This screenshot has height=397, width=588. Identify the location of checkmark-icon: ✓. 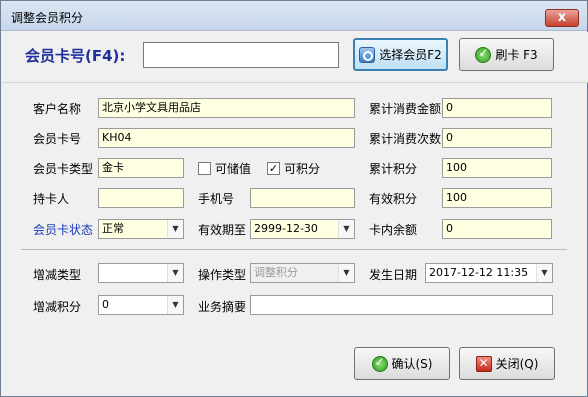
(273, 168).